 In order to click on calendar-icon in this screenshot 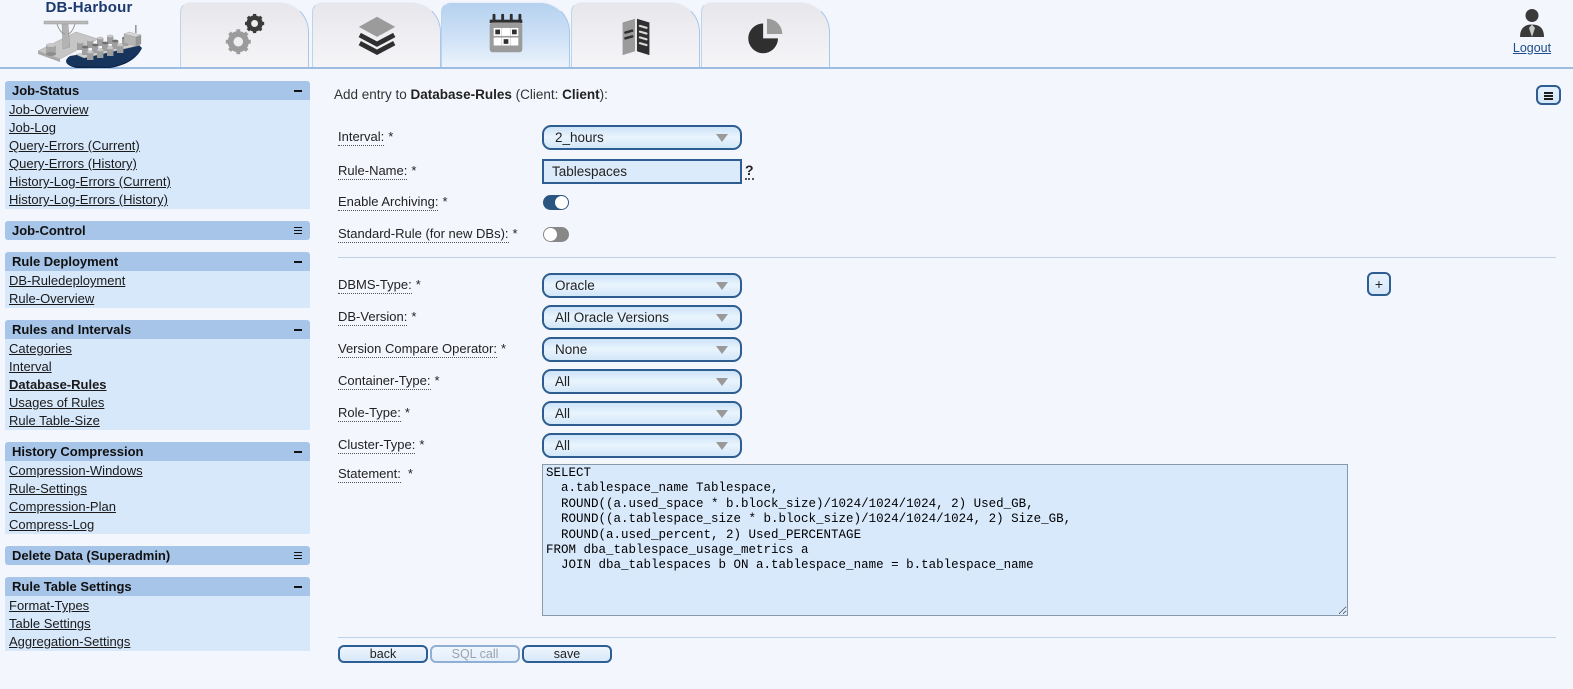, I will do `click(505, 33)`.